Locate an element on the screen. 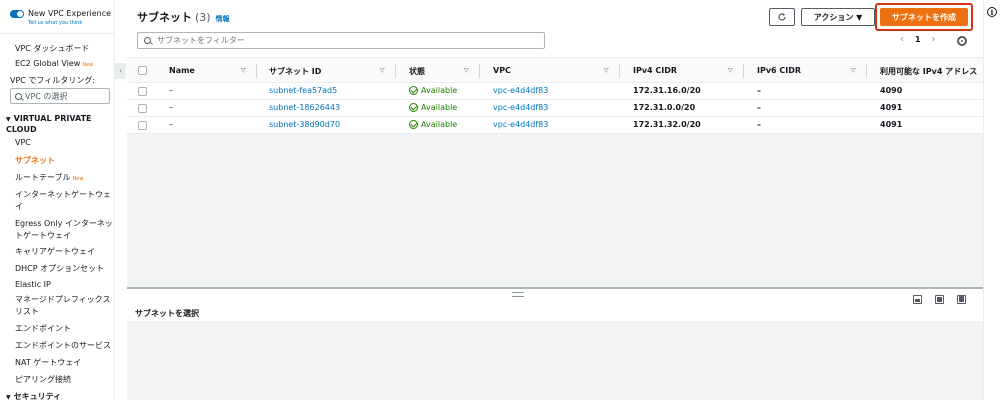 The width and height of the screenshot is (1000, 400). sidebar-item-nat-gateways: NAT ゲートウェイ is located at coordinates (48, 362).